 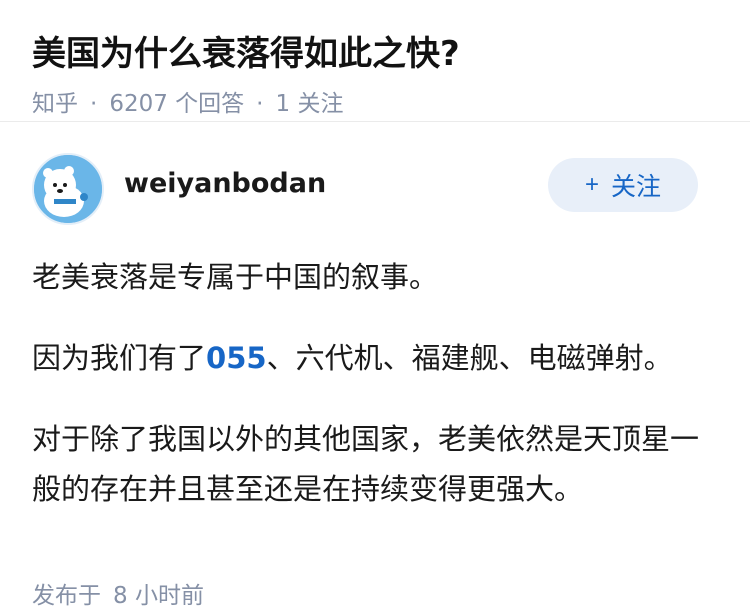 I want to click on post-time: 发布于 8 小时前, so click(x=118, y=596).